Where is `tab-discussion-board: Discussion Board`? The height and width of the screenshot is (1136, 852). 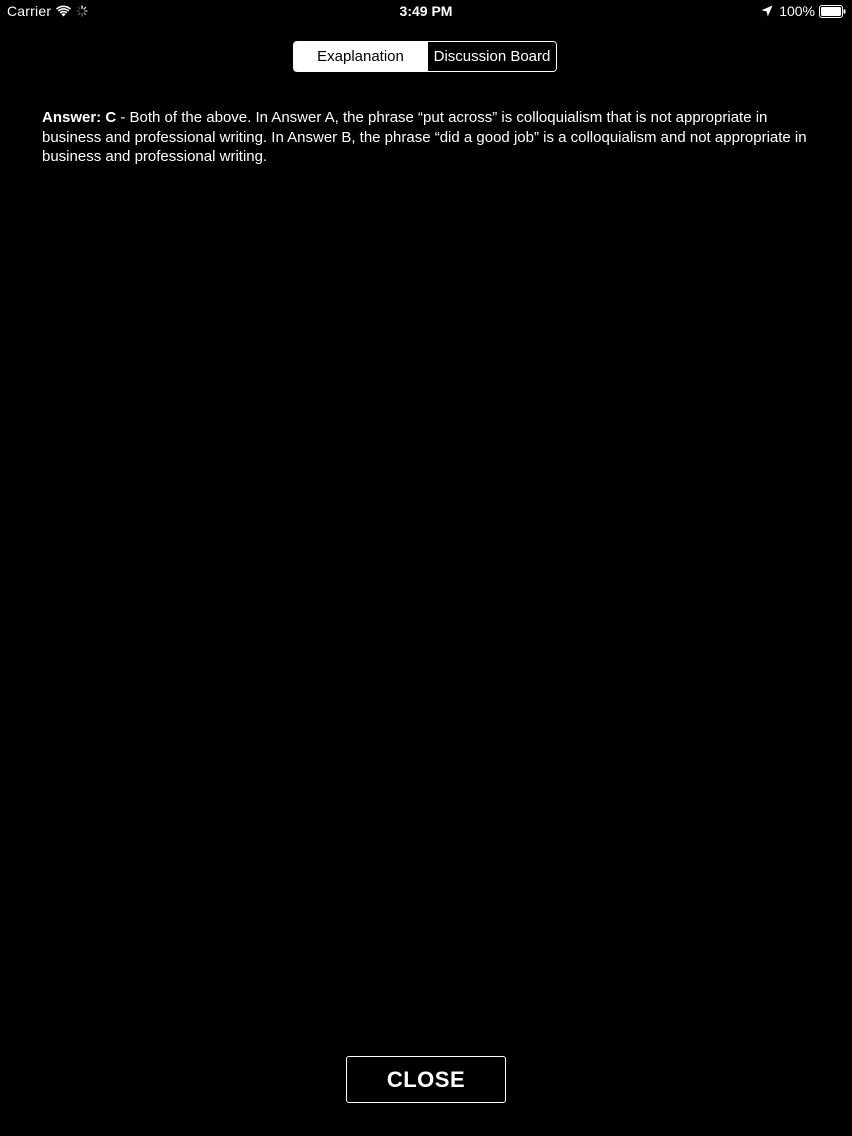
tab-discussion-board: Discussion Board is located at coordinates (491, 56).